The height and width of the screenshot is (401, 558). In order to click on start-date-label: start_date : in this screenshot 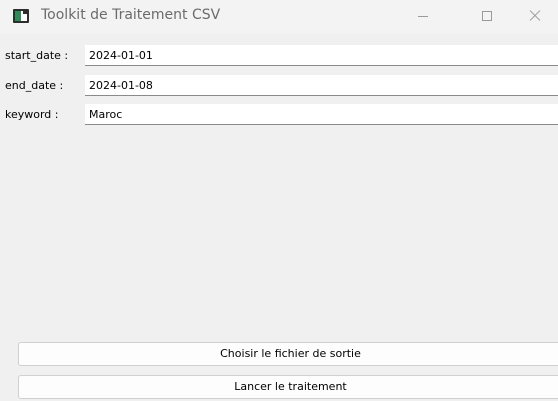, I will do `click(37, 55)`.